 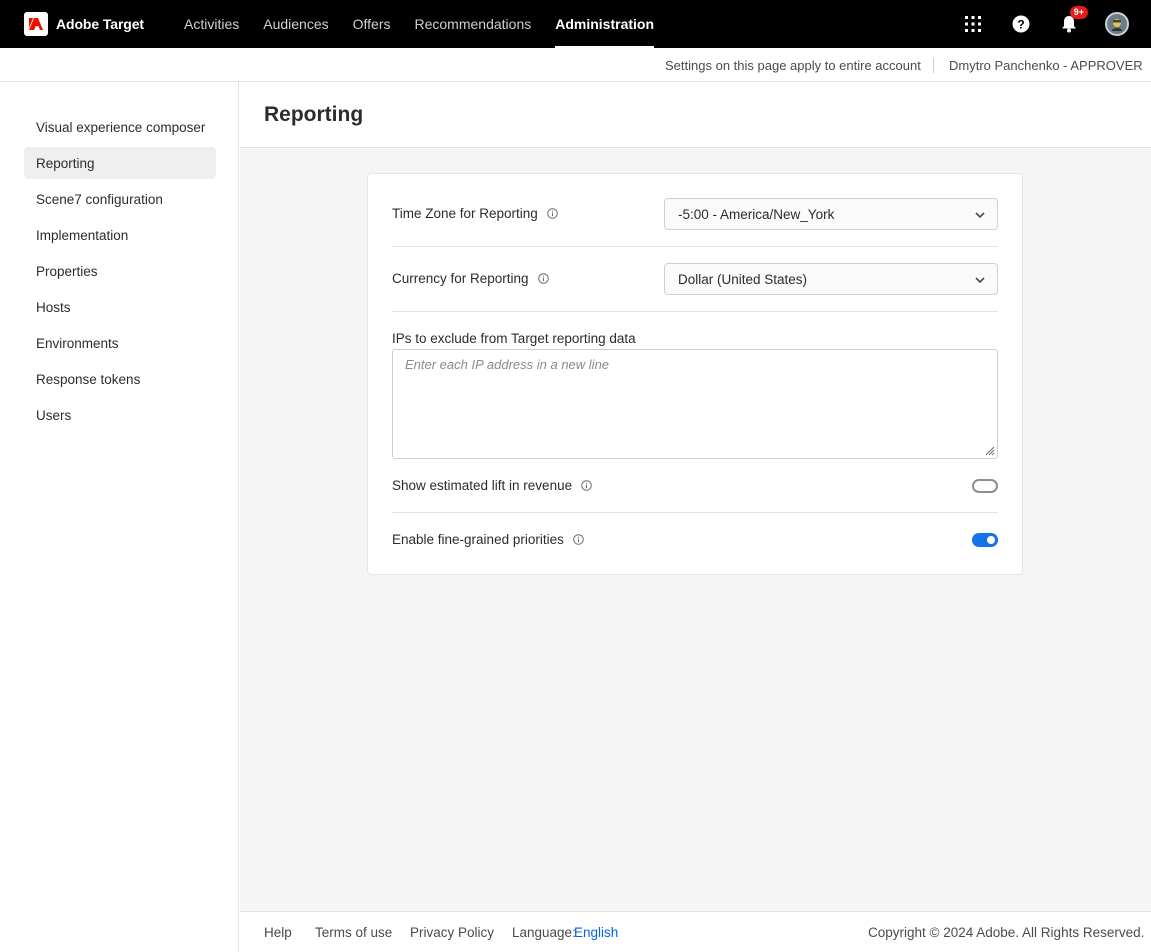 What do you see at coordinates (465, 213) in the screenshot?
I see `timezone-label: Time Zone for Reporting` at bounding box center [465, 213].